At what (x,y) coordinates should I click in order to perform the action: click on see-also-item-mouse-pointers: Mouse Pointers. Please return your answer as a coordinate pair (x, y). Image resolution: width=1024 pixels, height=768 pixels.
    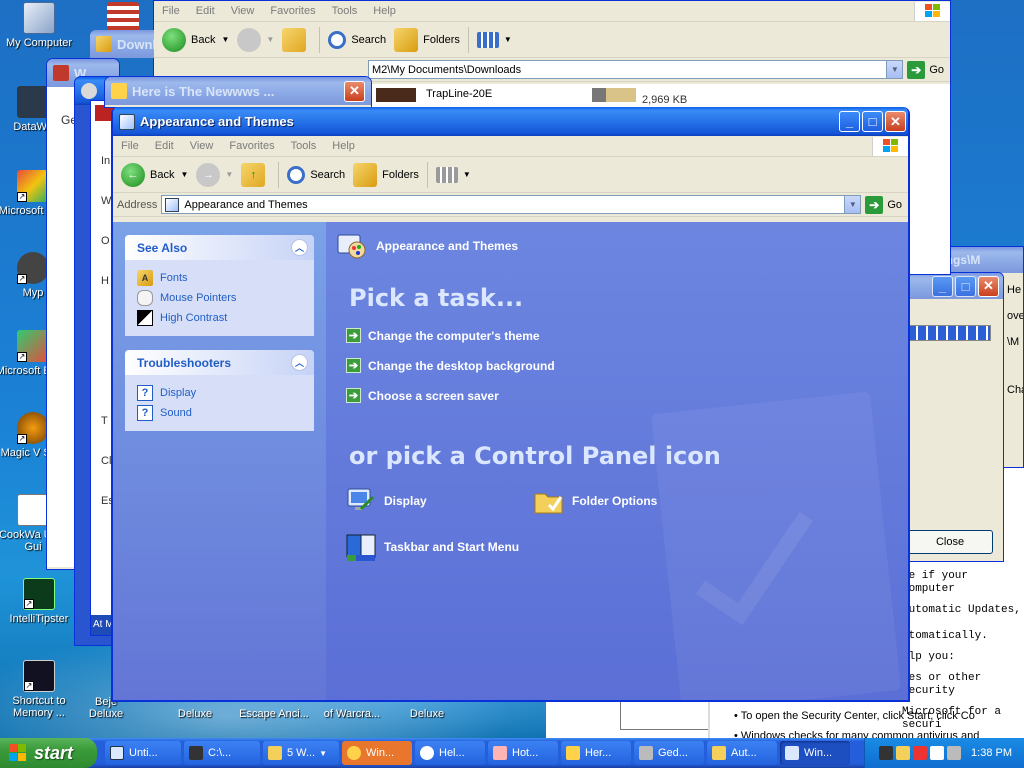
    Looking at the image, I should click on (220, 298).